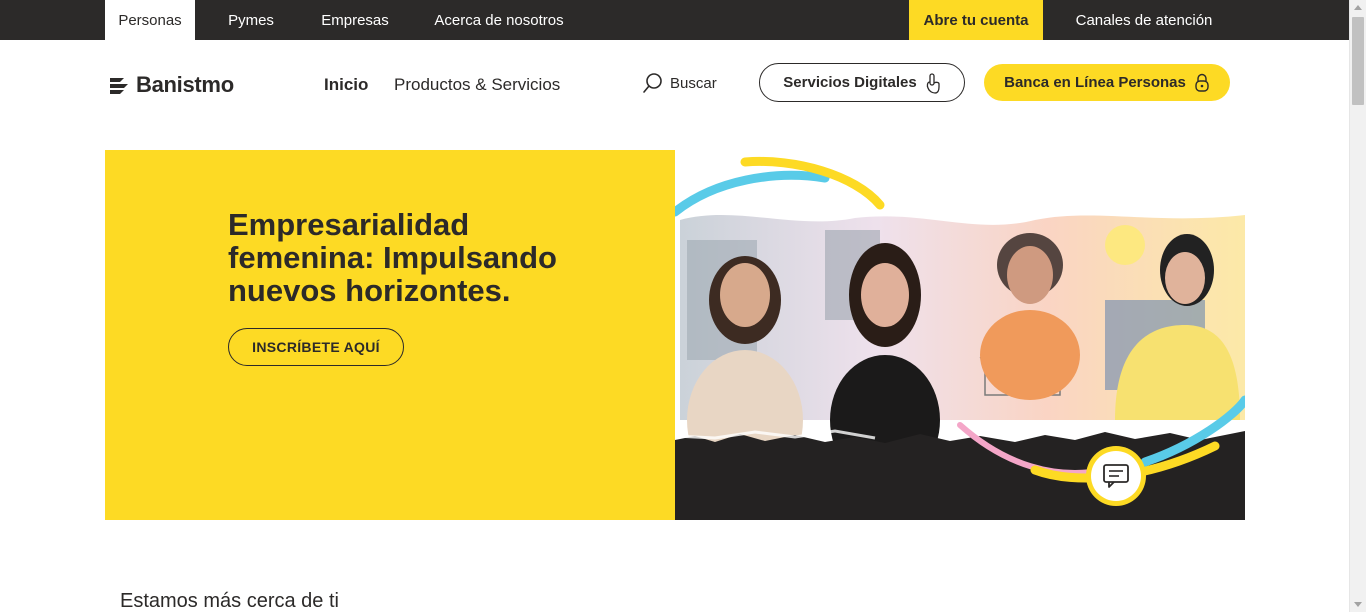  Describe the element at coordinates (185, 84) in the screenshot. I see `logo-text: Banistmo` at that location.